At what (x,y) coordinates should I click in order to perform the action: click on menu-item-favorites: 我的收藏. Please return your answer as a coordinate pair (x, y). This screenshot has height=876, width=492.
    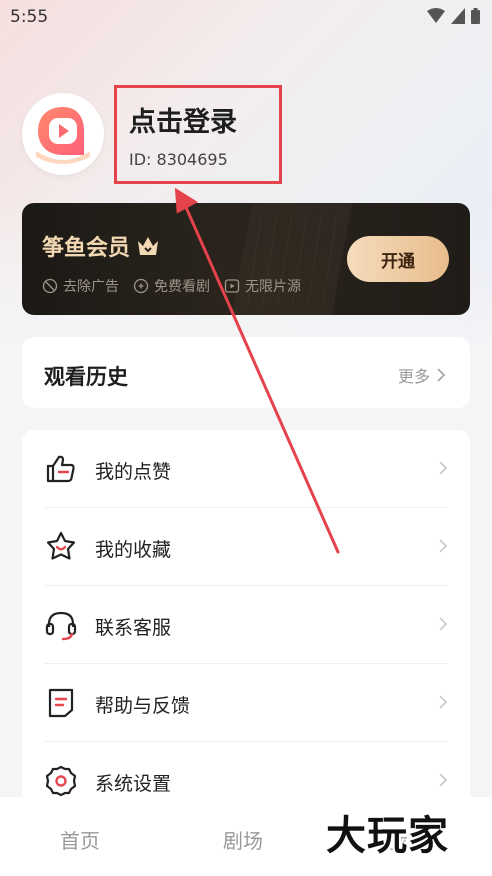
    Looking at the image, I should click on (246, 547).